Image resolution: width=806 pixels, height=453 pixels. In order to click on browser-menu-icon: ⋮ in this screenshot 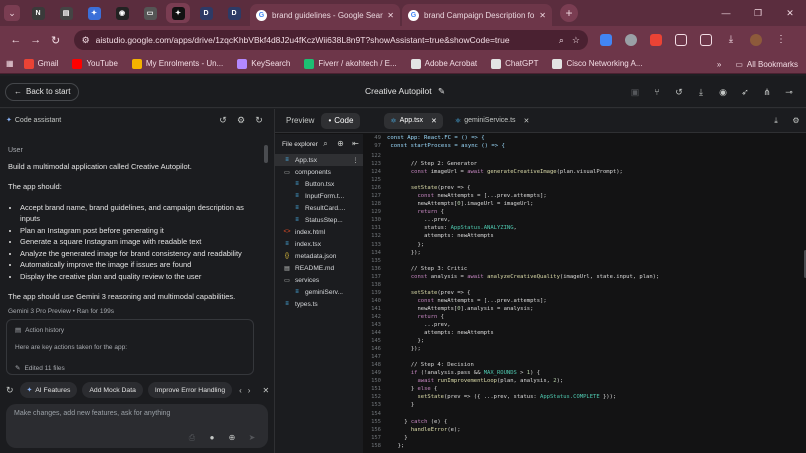, I will do `click(781, 40)`.